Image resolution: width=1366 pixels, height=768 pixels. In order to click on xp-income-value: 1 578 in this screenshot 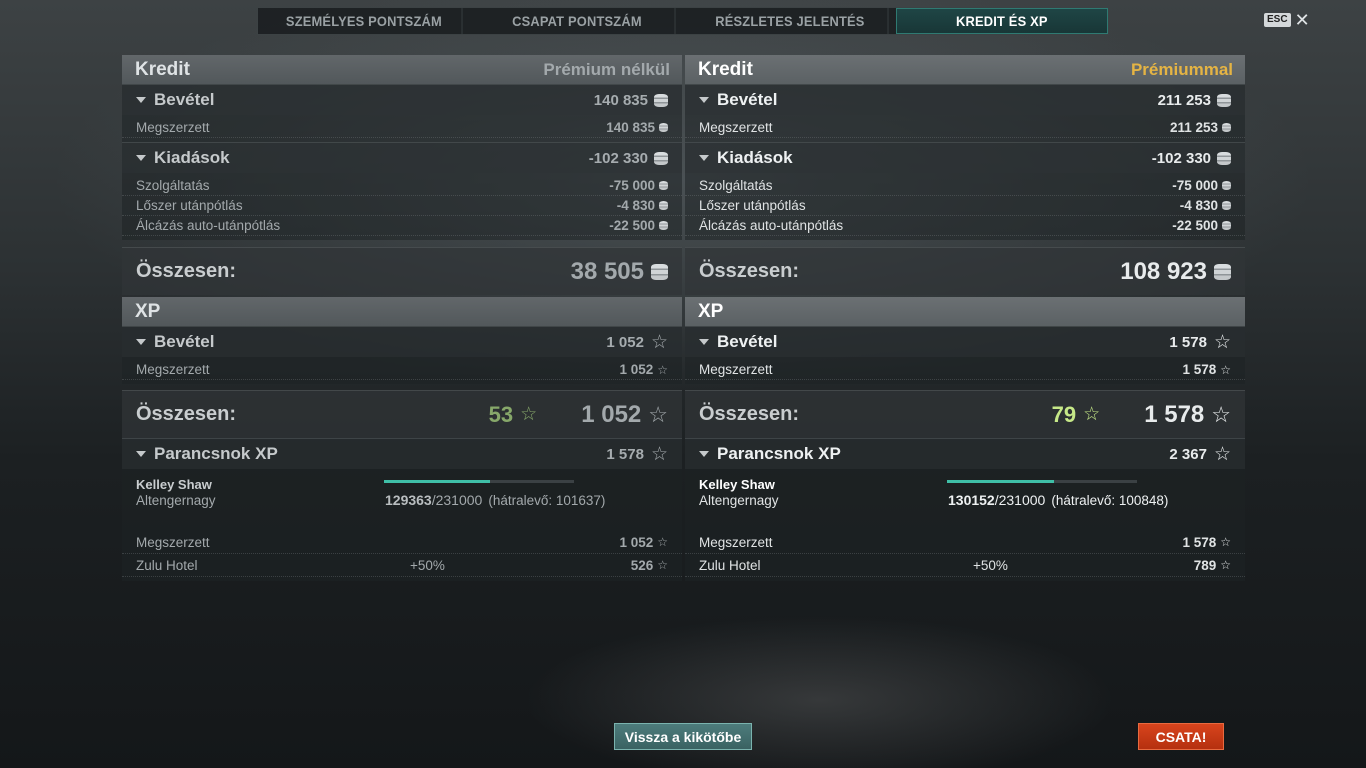, I will do `click(1188, 342)`.